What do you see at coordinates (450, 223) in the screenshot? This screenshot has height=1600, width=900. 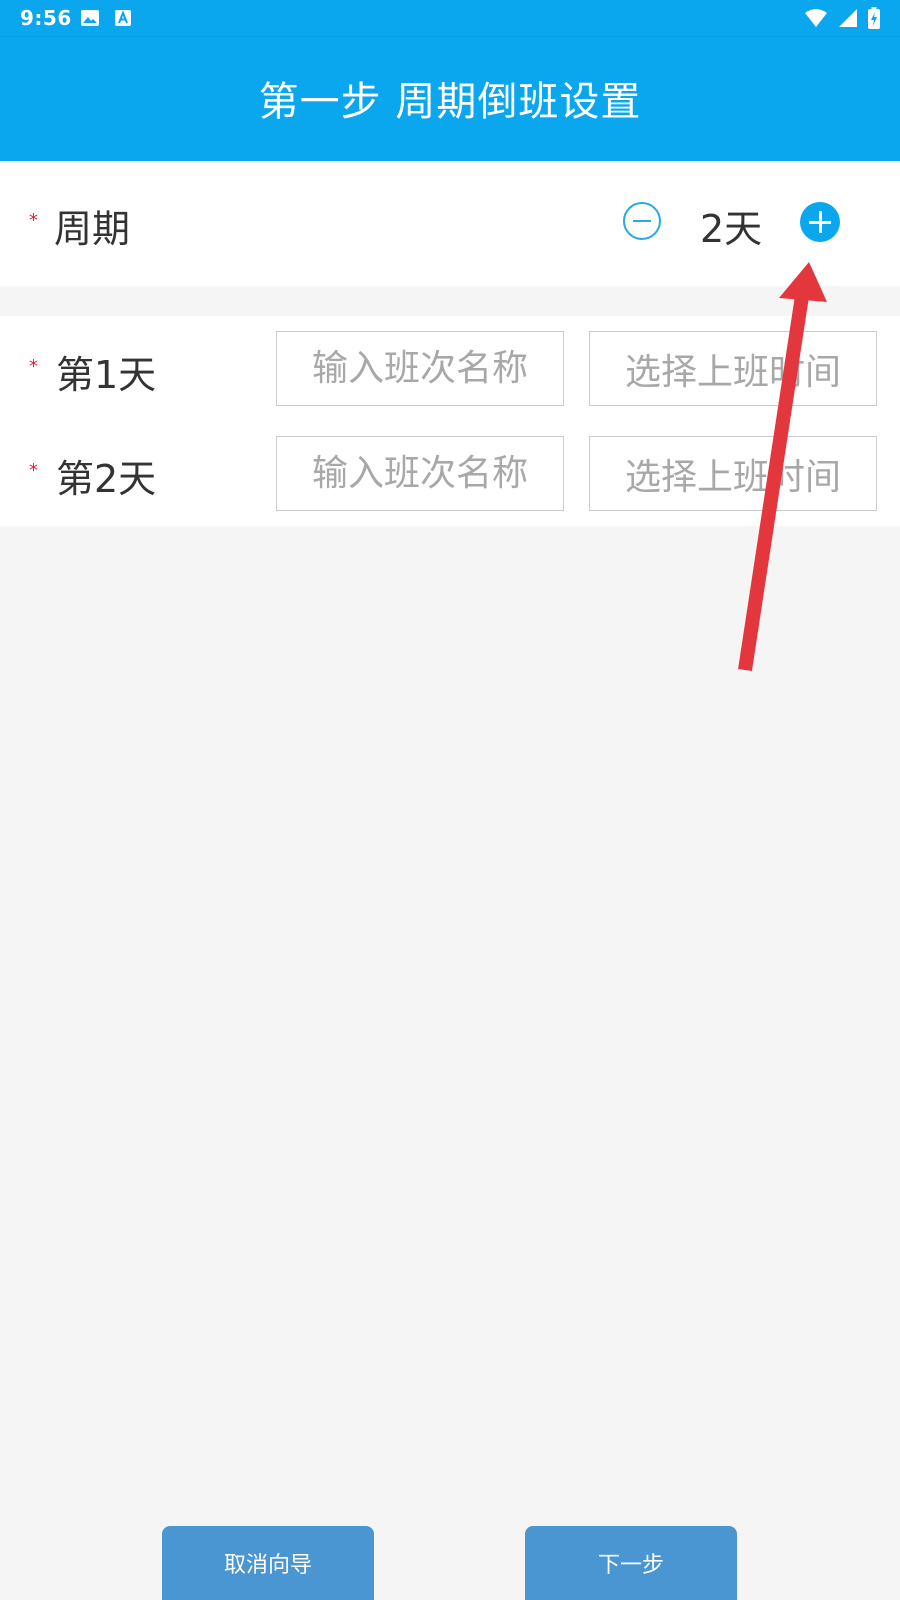 I see `cycle-row` at bounding box center [450, 223].